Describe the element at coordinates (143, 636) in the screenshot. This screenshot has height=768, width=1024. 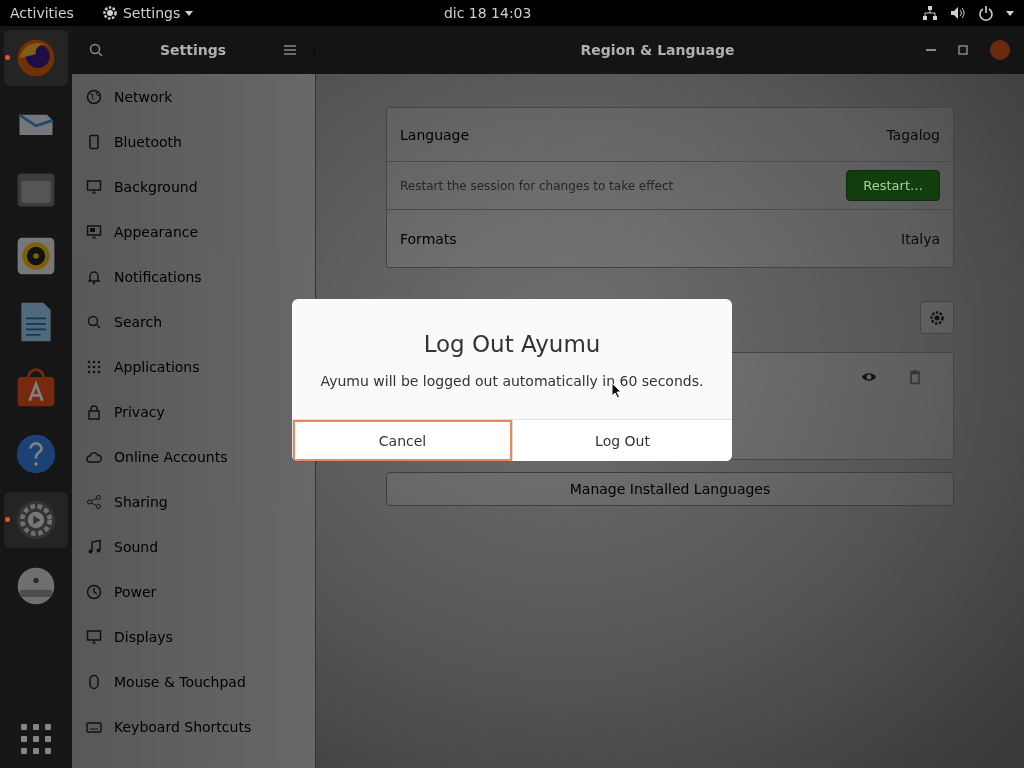
I see `sidebar-item: Displays` at that location.